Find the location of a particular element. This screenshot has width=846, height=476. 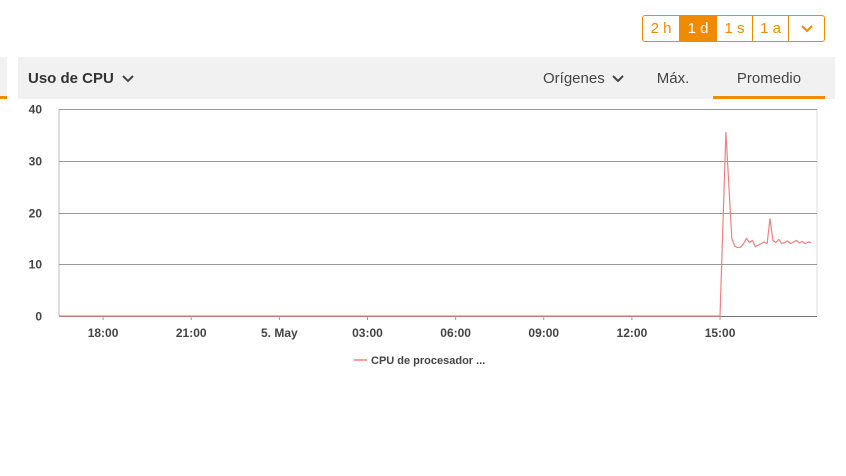

x-tick-label: 06:00 is located at coordinates (455, 333).